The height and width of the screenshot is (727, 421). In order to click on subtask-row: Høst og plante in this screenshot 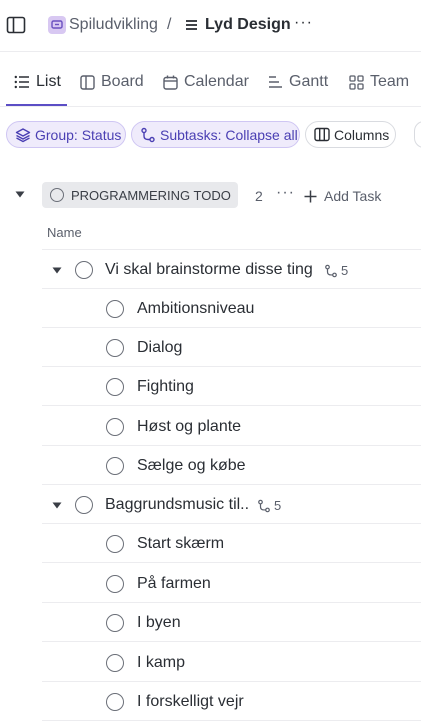, I will do `click(231, 426)`.